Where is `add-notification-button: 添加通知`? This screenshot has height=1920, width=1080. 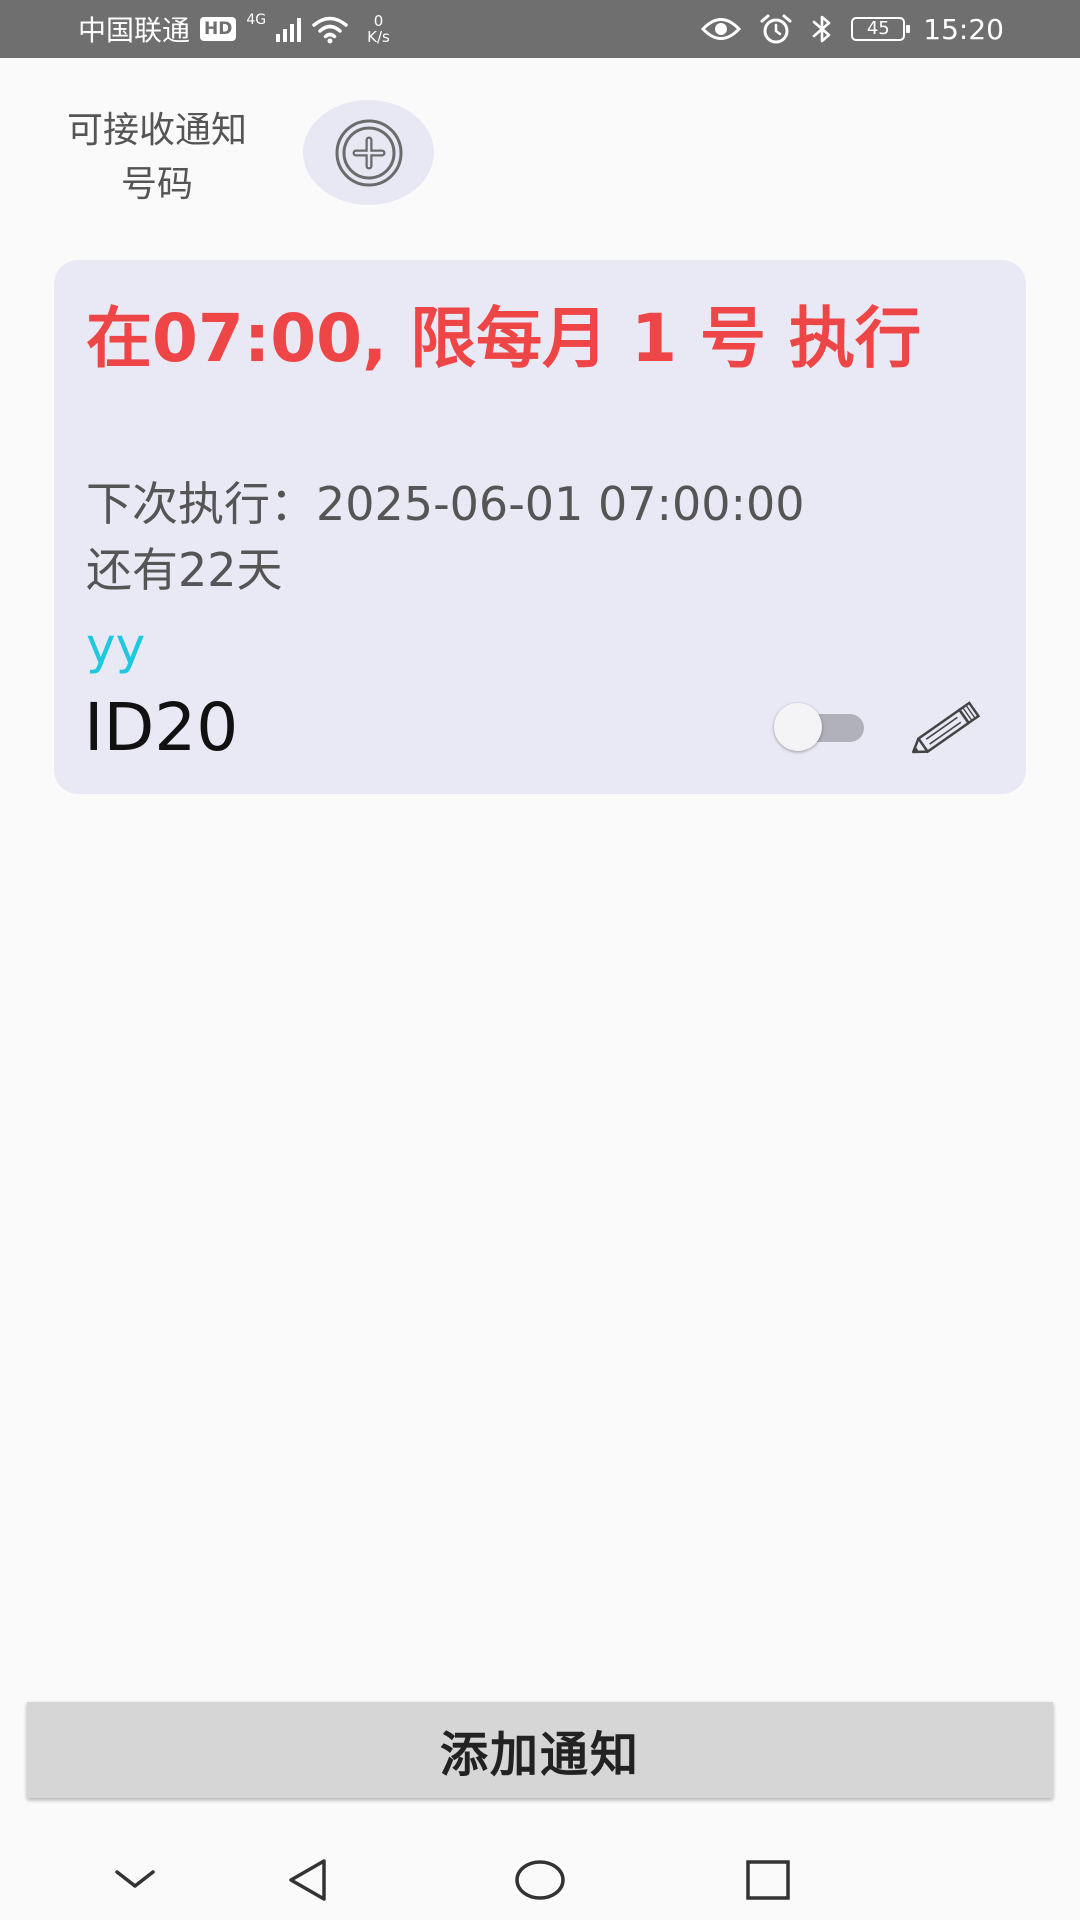 add-notification-button: 添加通知 is located at coordinates (540, 1750).